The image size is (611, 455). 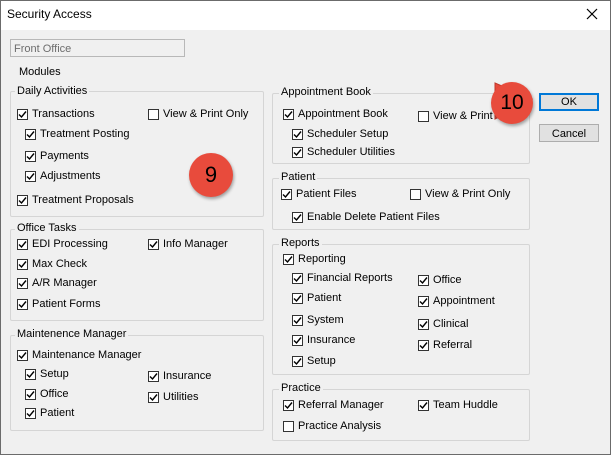 I want to click on checkbox-label: Insurance, so click(x=331, y=340).